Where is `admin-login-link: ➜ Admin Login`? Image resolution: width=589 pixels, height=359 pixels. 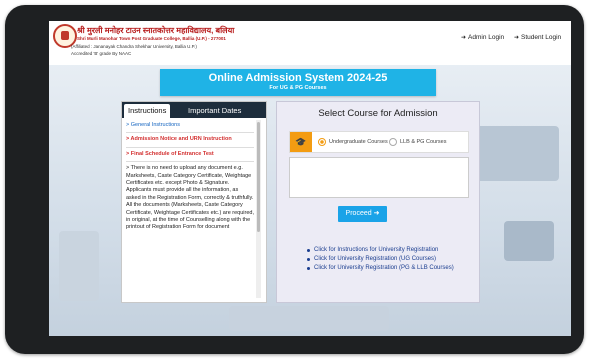 admin-login-link: ➜ Admin Login is located at coordinates (482, 37).